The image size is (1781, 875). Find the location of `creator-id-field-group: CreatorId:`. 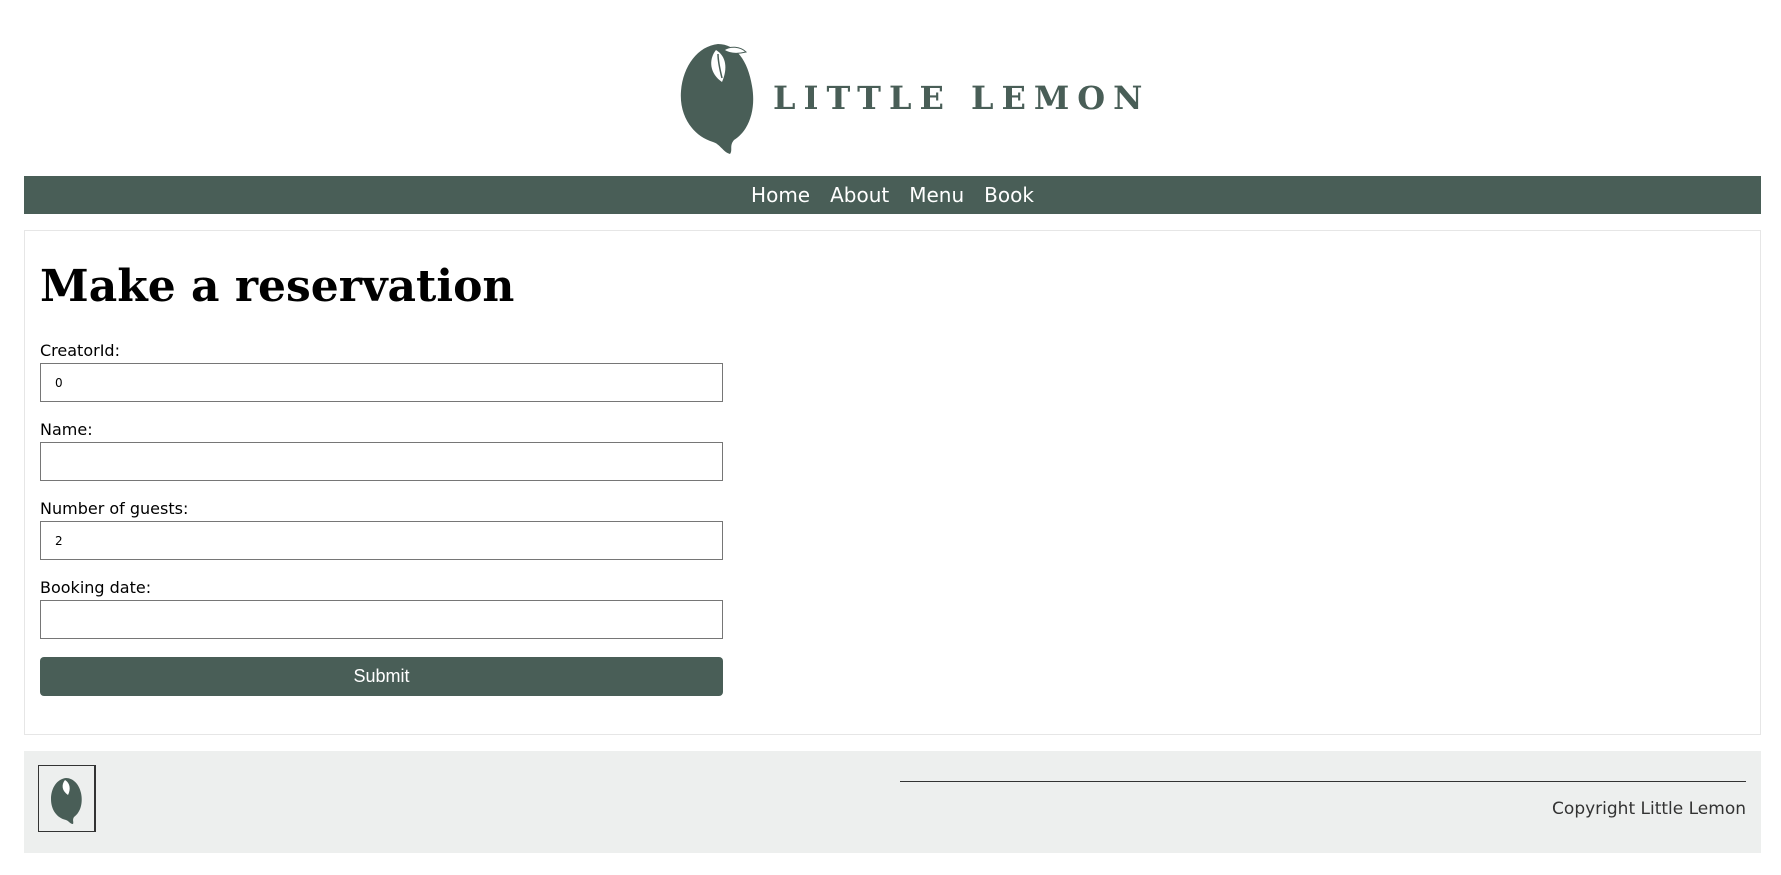

creator-id-field-group: CreatorId: is located at coordinates (381, 371).